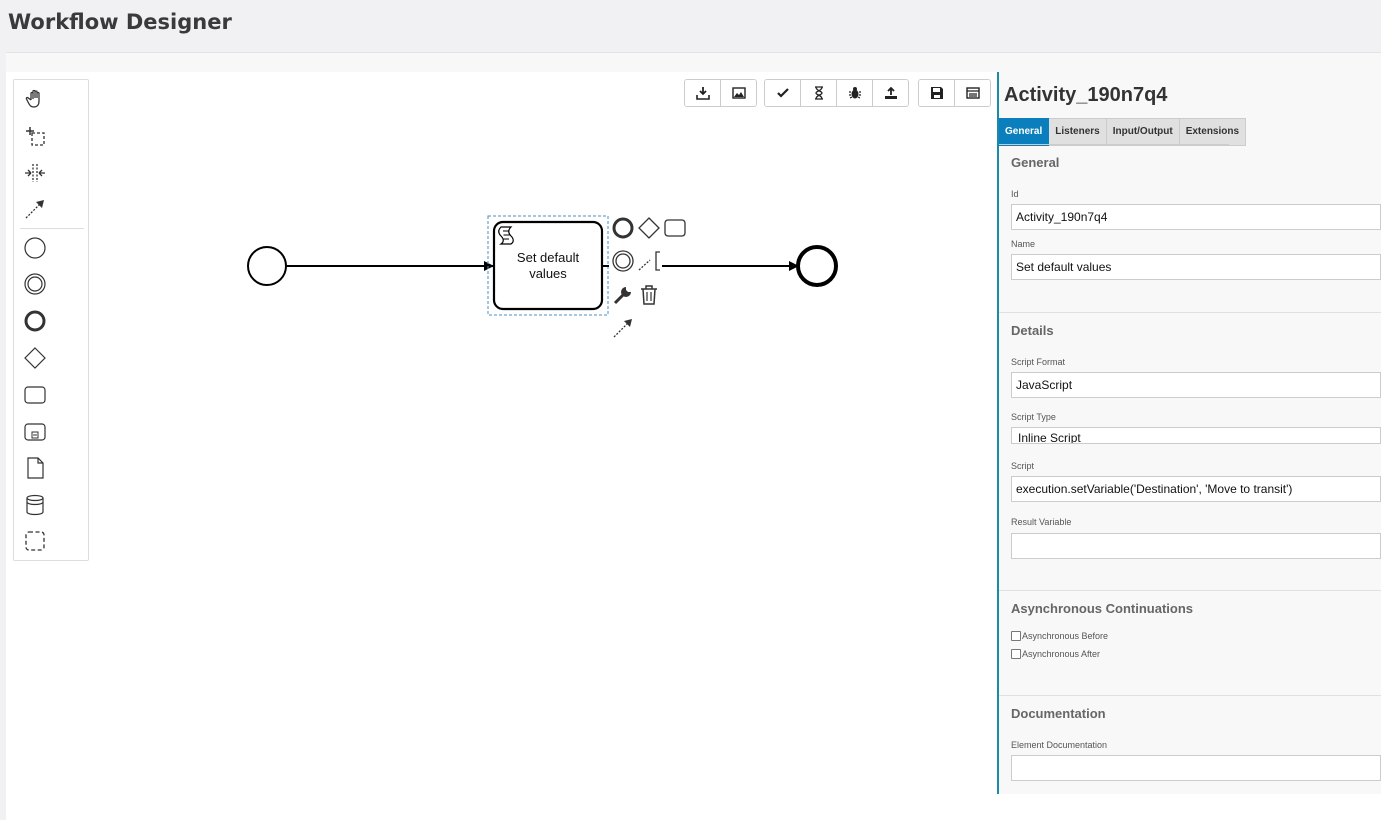  What do you see at coordinates (1065, 636) in the screenshot?
I see `async-before-label: Asynchronous Before` at bounding box center [1065, 636].